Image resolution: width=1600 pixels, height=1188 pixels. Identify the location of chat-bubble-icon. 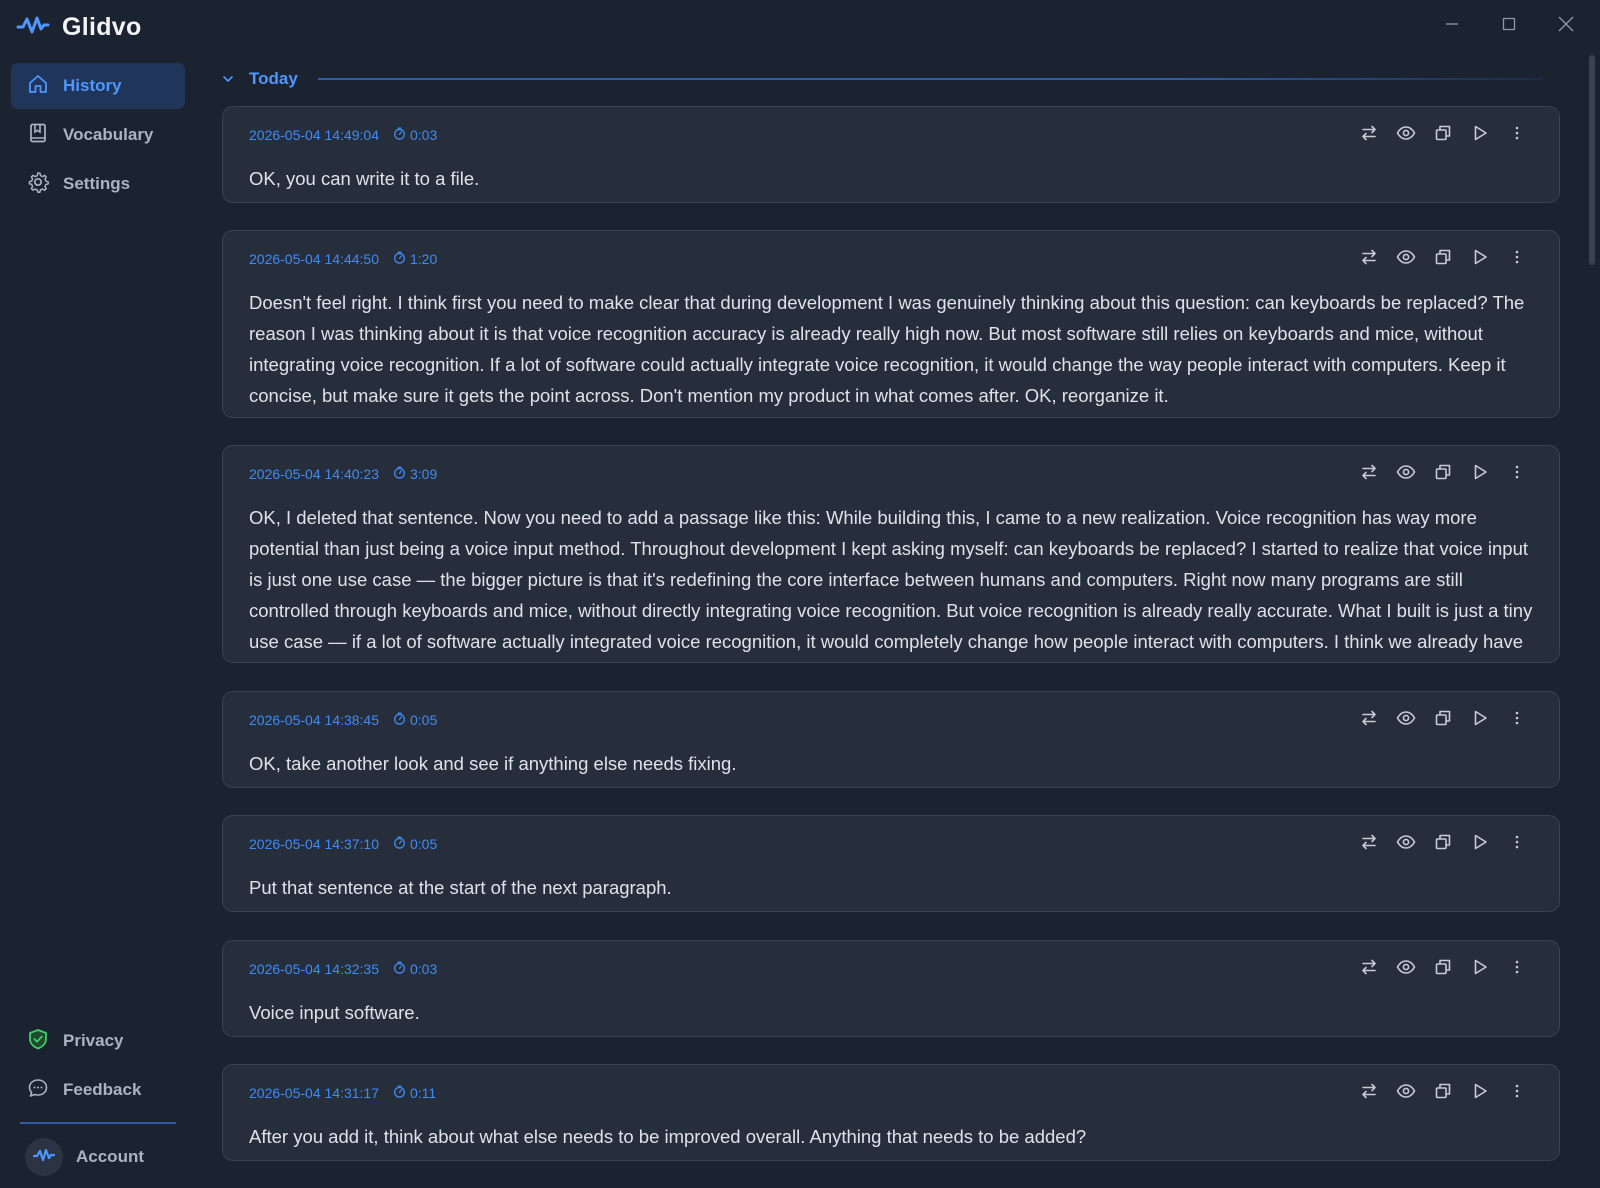
(38, 1090).